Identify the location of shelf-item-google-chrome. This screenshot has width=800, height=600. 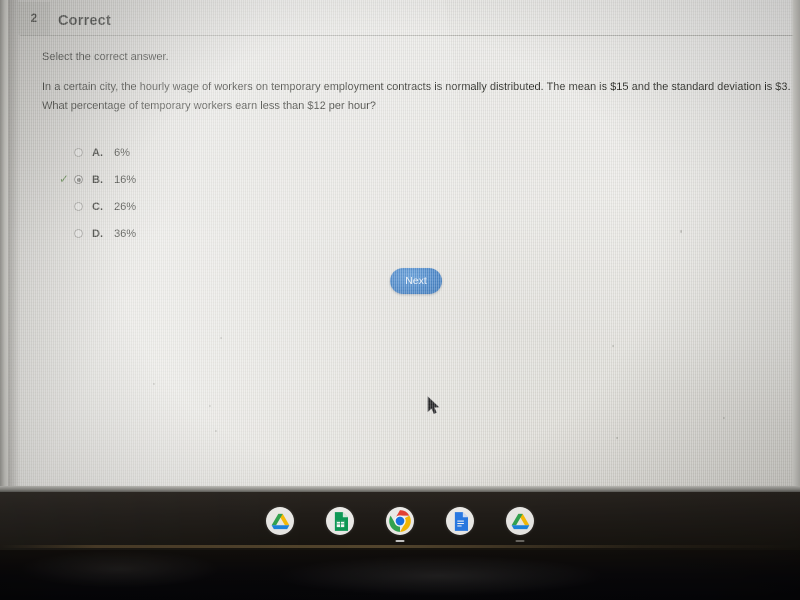
(400, 524).